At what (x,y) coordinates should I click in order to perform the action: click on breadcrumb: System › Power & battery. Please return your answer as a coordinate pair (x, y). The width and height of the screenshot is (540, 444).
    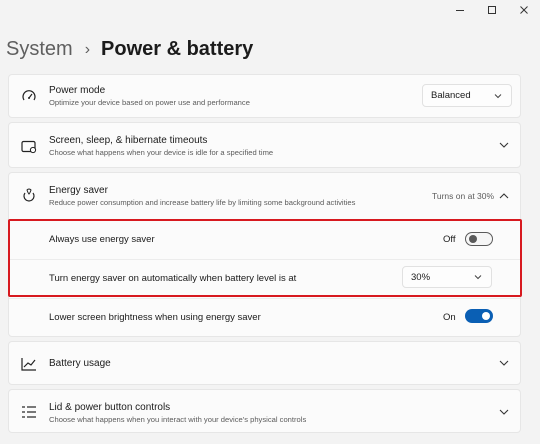
    Looking at the image, I should click on (129, 49).